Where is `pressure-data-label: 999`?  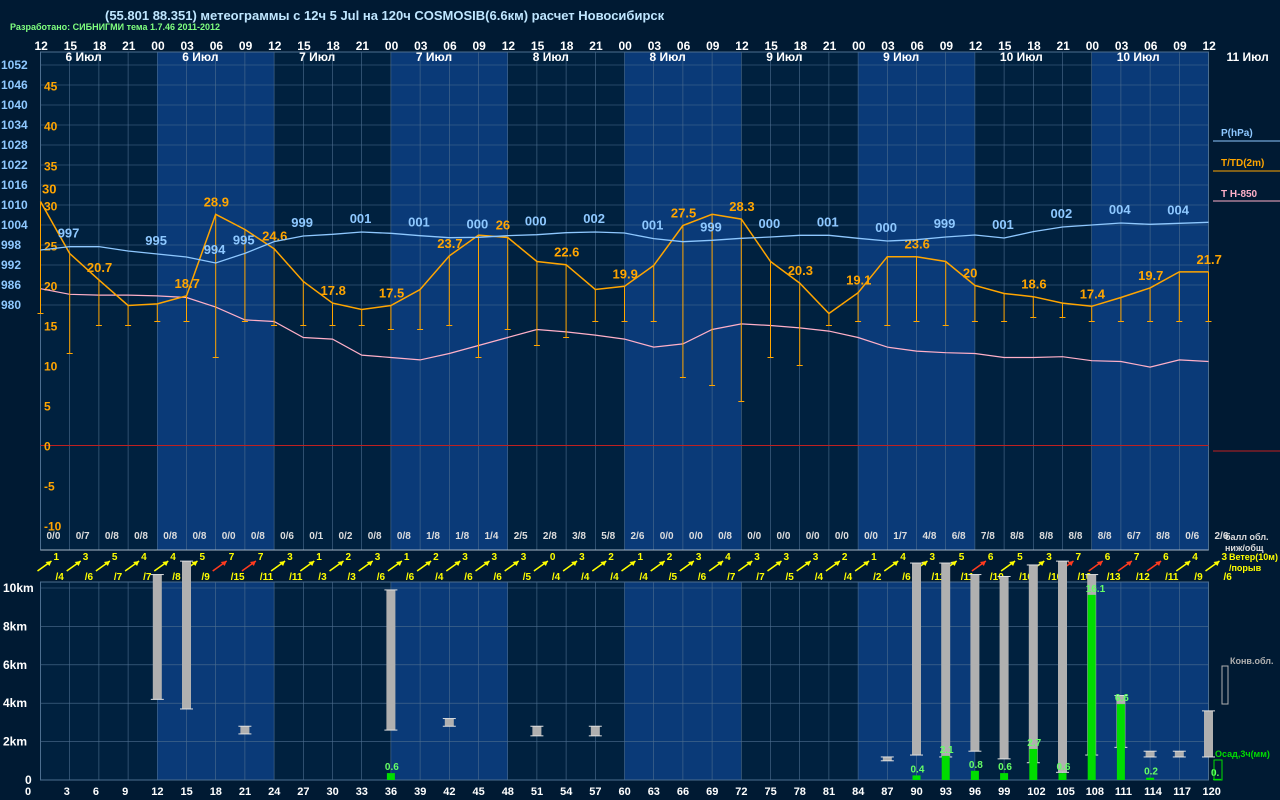 pressure-data-label: 999 is located at coordinates (711, 226).